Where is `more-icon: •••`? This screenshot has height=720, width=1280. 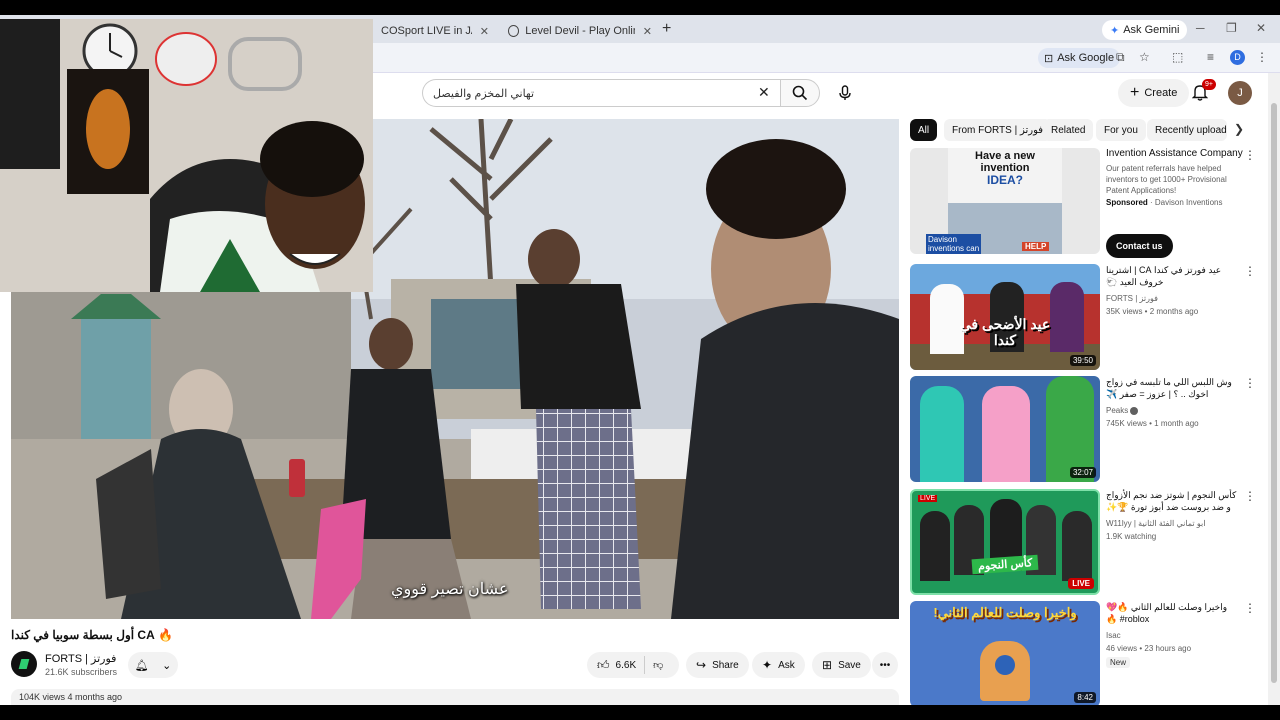
more-icon: ••• is located at coordinates (885, 665).